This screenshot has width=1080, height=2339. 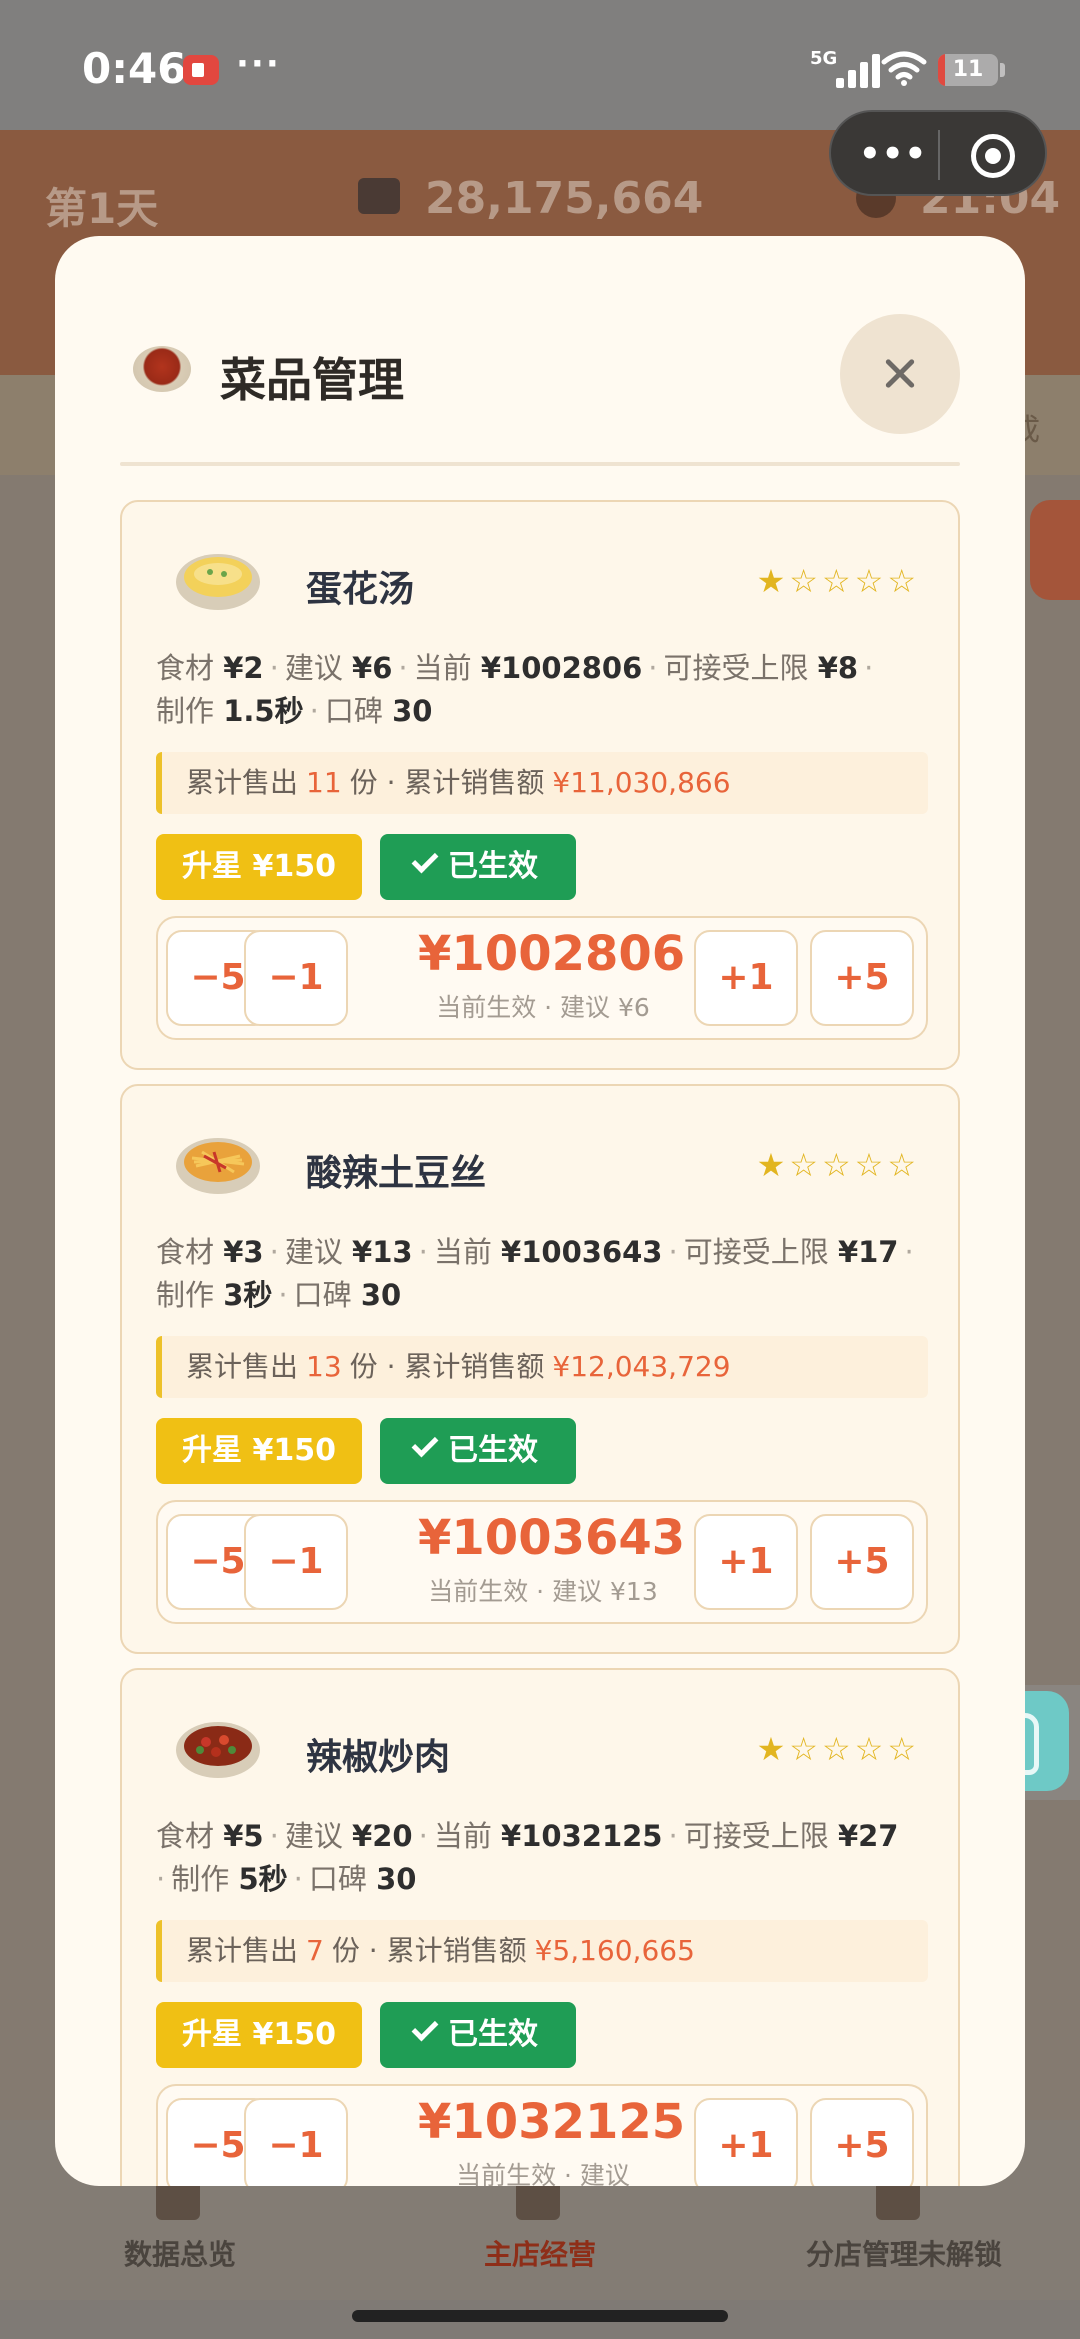 What do you see at coordinates (993, 156) in the screenshot?
I see `capsule-close-icon` at bounding box center [993, 156].